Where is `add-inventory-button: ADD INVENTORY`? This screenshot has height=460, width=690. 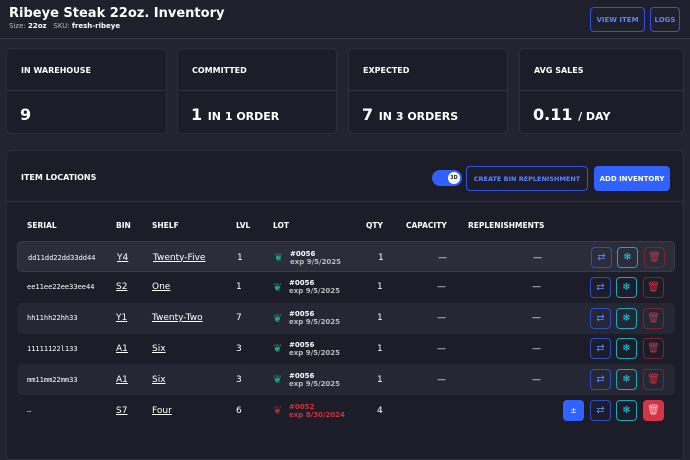 add-inventory-button: ADD INVENTORY is located at coordinates (632, 178).